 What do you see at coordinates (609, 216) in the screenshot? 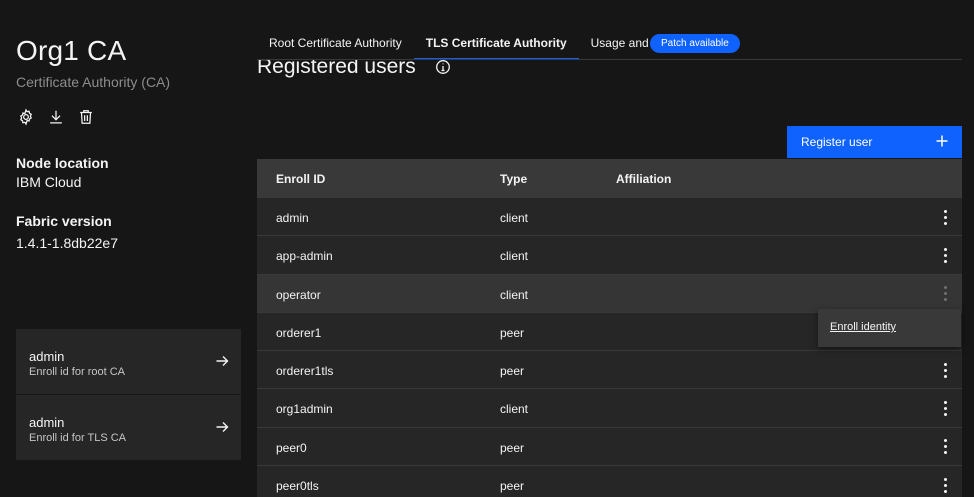
I see `table-row: admin client` at bounding box center [609, 216].